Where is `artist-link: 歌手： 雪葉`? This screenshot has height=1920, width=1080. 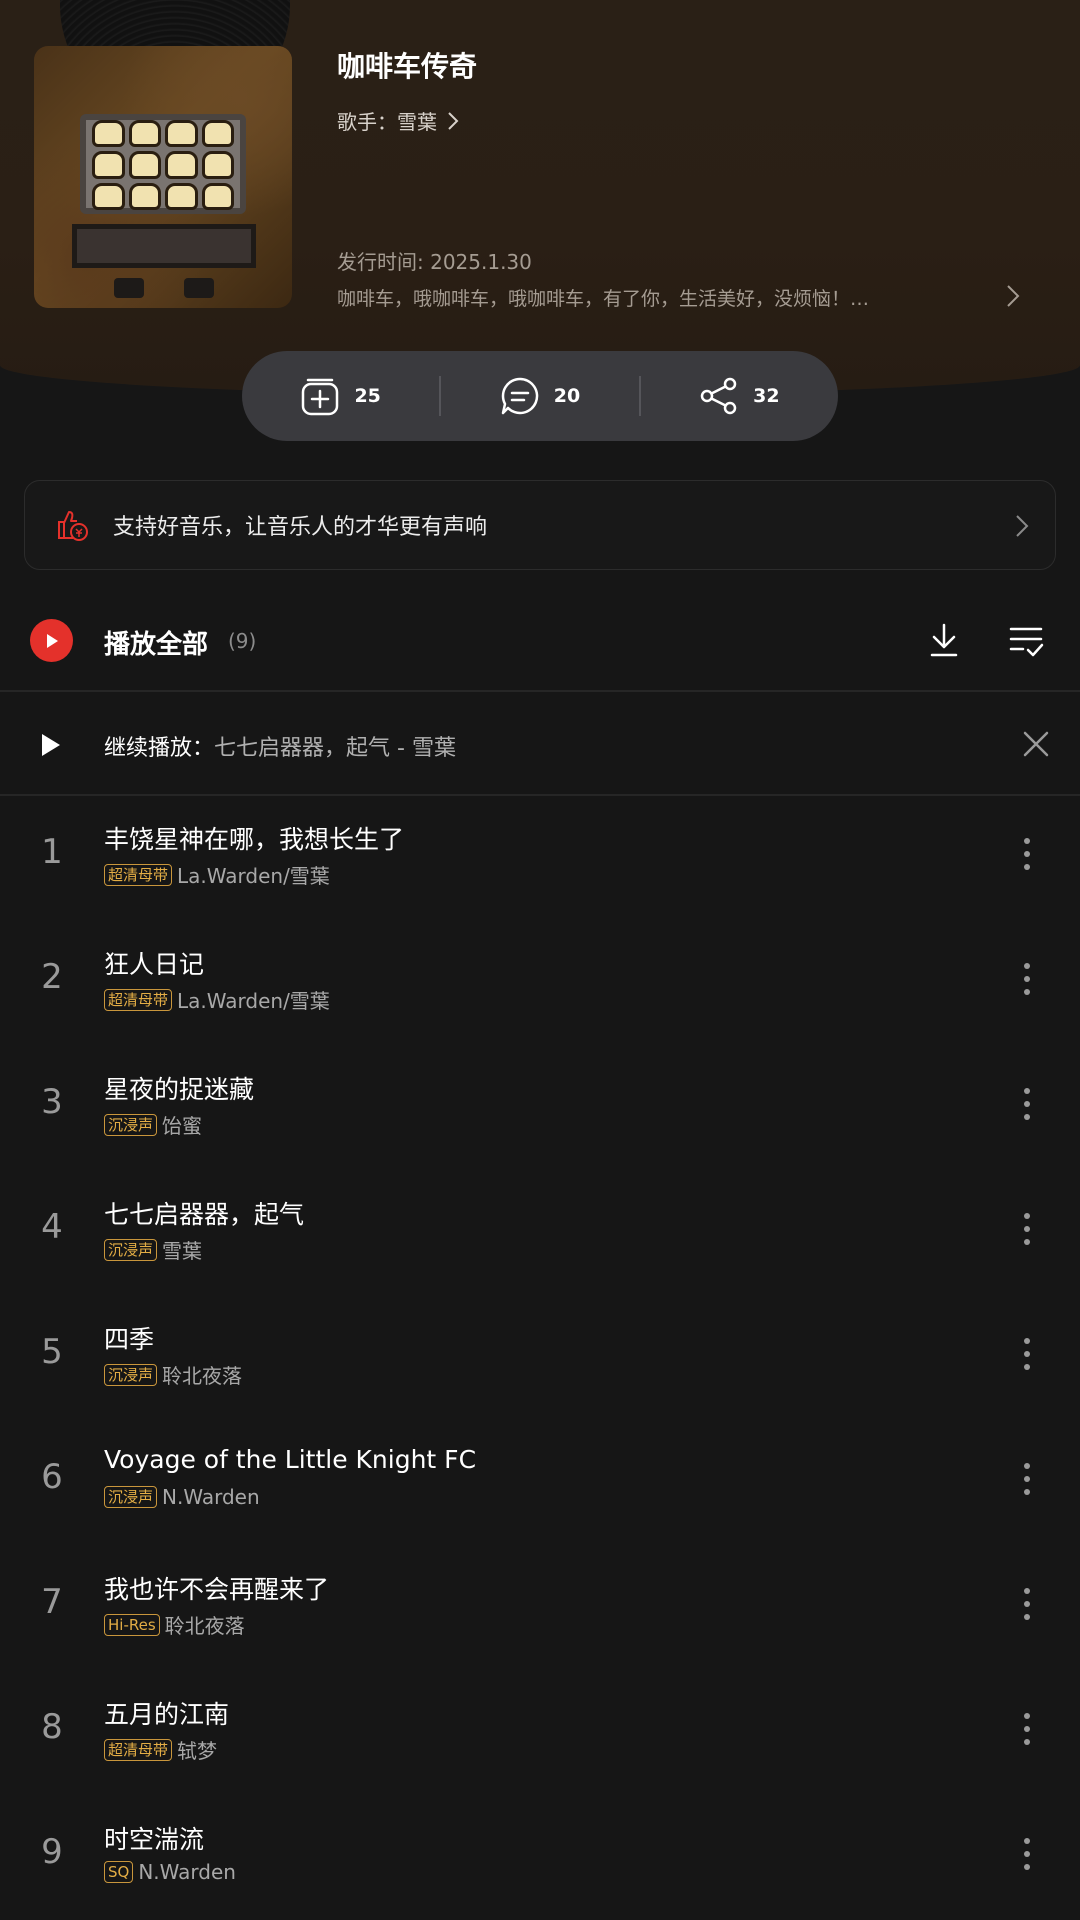
artist-link: 歌手： 雪葉 is located at coordinates (398, 120).